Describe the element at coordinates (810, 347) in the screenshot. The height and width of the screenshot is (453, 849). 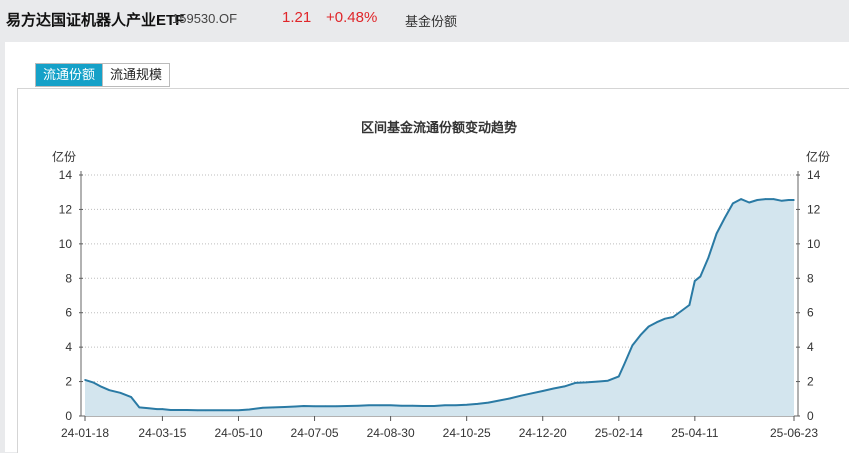
I see `y-tick-label-right: 4` at that location.